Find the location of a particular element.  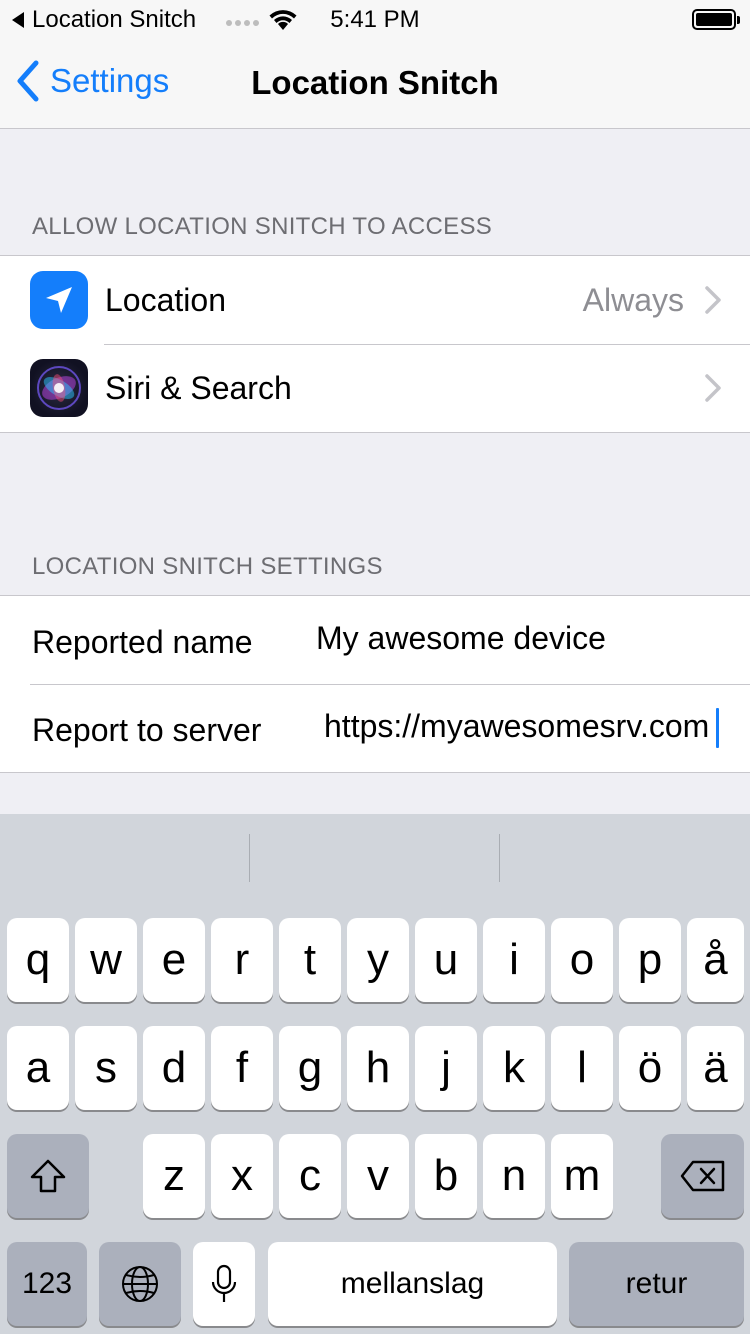

report-server-value: https://myawesomesrv.com is located at coordinates (517, 726).